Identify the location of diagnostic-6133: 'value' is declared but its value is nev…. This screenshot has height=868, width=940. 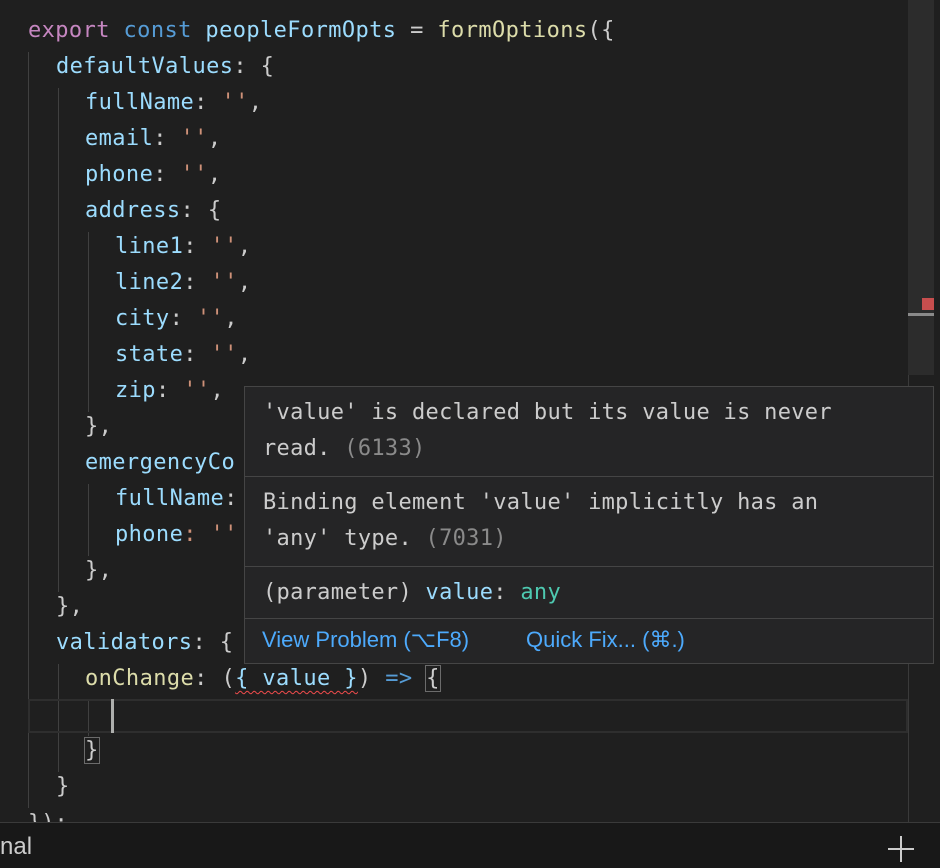
(589, 432).